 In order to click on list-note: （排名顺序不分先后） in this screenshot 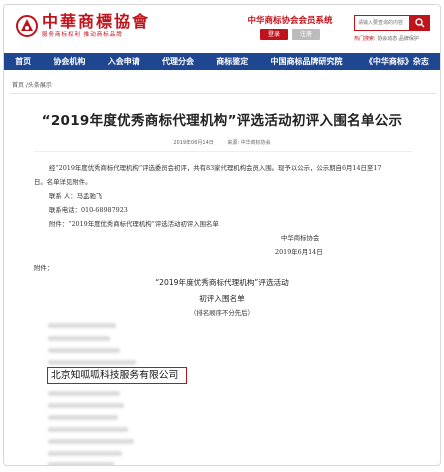, I will do `click(222, 313)`.